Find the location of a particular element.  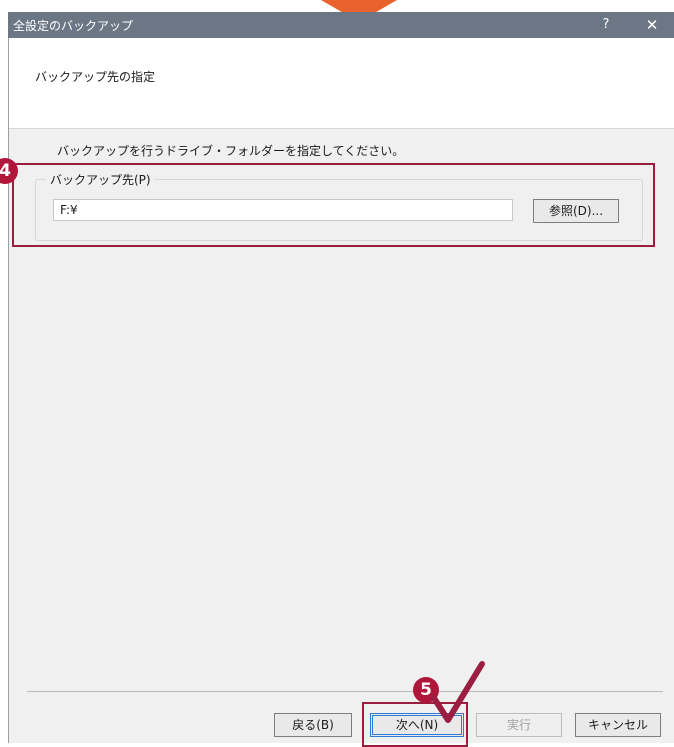

header-pane: バックアップ先の指定 is located at coordinates (341, 83).